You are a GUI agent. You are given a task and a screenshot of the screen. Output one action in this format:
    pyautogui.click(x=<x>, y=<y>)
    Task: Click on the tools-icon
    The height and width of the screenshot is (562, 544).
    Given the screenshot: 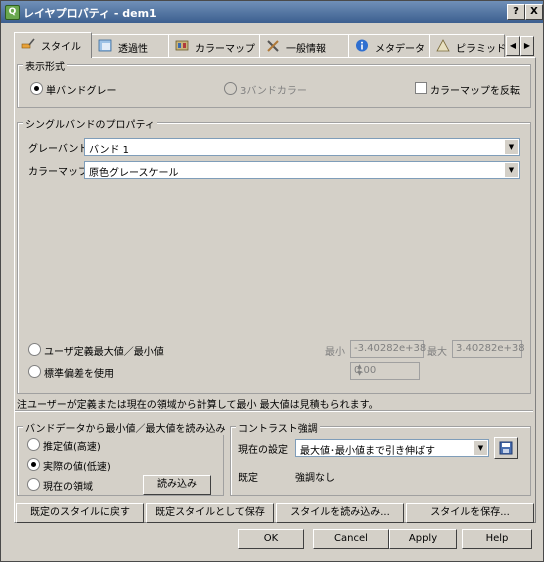 What is the action you would take?
    pyautogui.click(x=273, y=46)
    